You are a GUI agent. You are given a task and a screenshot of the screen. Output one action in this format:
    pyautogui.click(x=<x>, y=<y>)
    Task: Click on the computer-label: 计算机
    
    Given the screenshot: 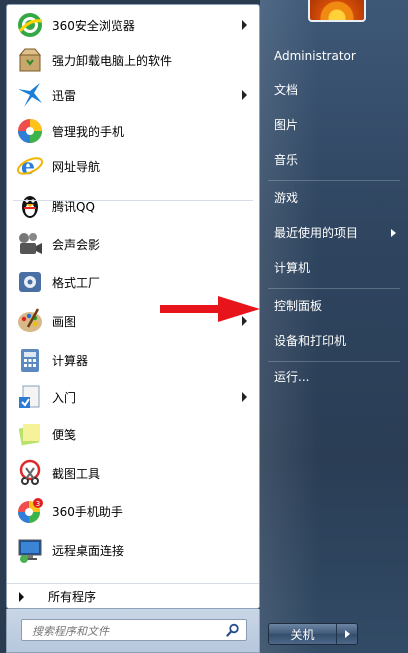 What is the action you would take?
    pyautogui.click(x=292, y=268)
    